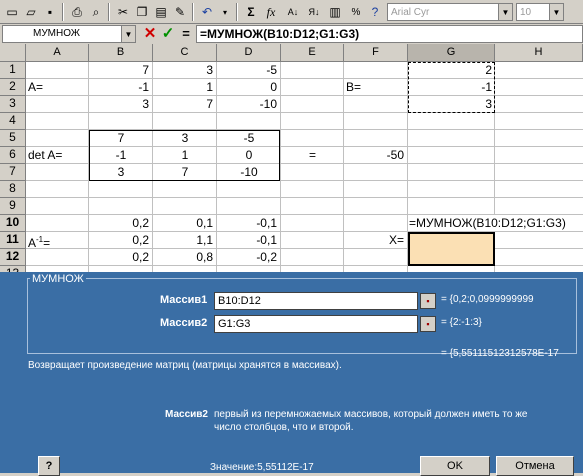 The height and width of the screenshot is (476, 583). What do you see at coordinates (539, 53) in the screenshot?
I see `column-header: H` at bounding box center [539, 53].